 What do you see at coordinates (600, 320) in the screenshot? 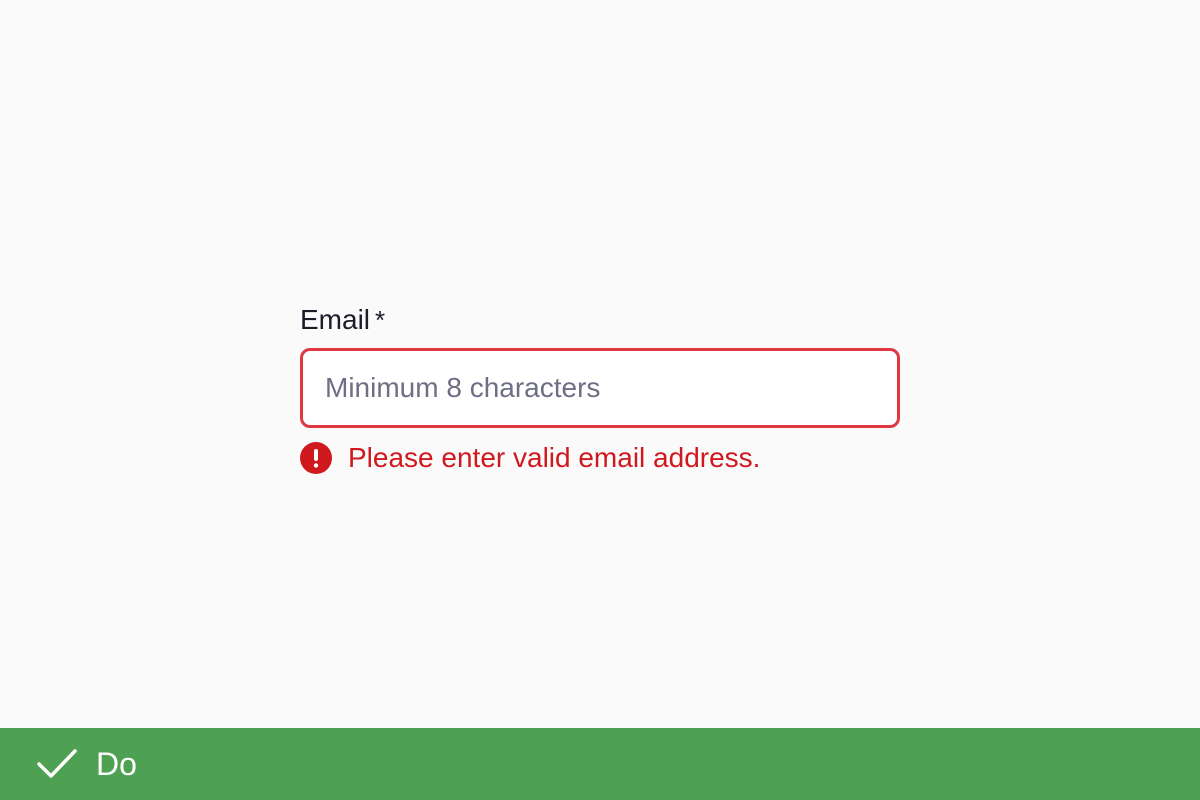
I see `email-label-row: Email *` at bounding box center [600, 320].